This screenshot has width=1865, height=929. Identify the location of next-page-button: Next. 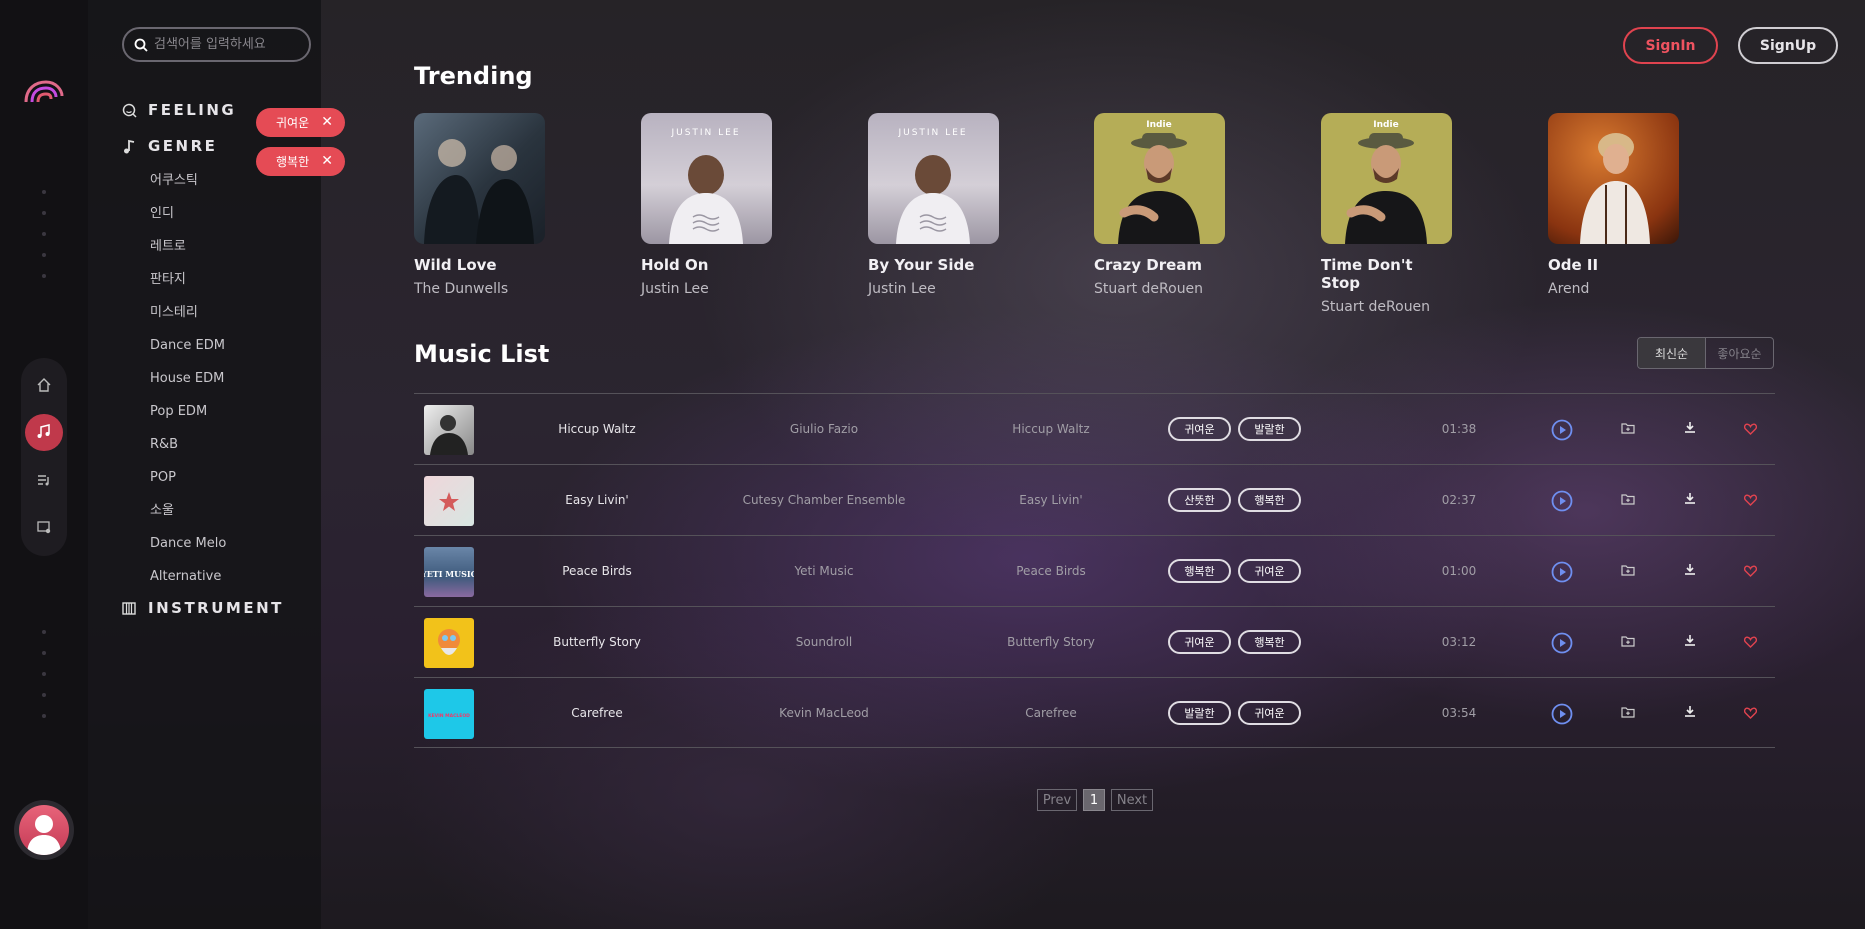
(1132, 800).